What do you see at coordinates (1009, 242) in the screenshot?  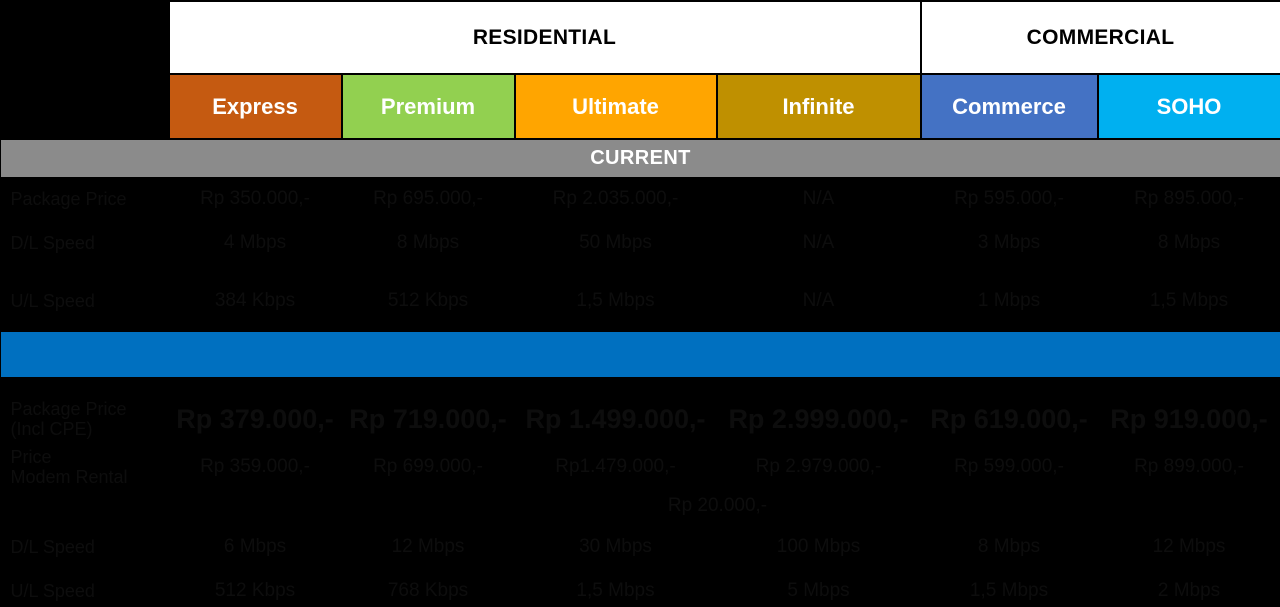 I see `cell-current-dl-commerce: 3 Mbps` at bounding box center [1009, 242].